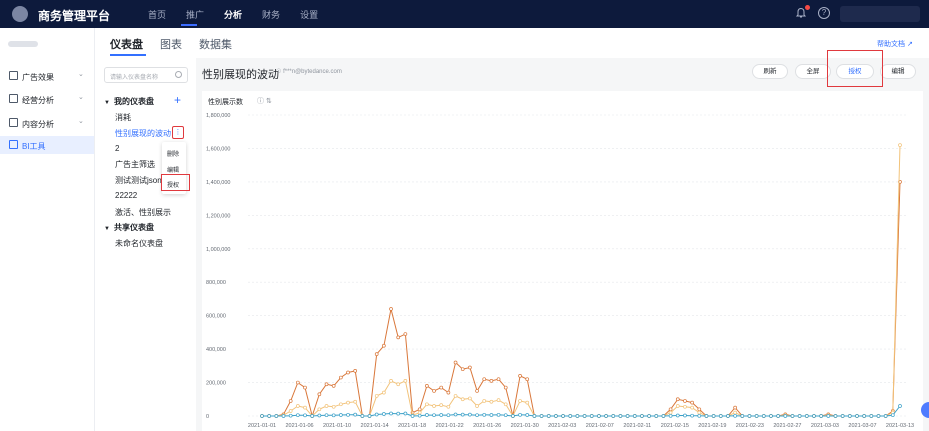  What do you see at coordinates (712, 426) in the screenshot?
I see `x-tick-label: 2021-02-19` at bounding box center [712, 426].